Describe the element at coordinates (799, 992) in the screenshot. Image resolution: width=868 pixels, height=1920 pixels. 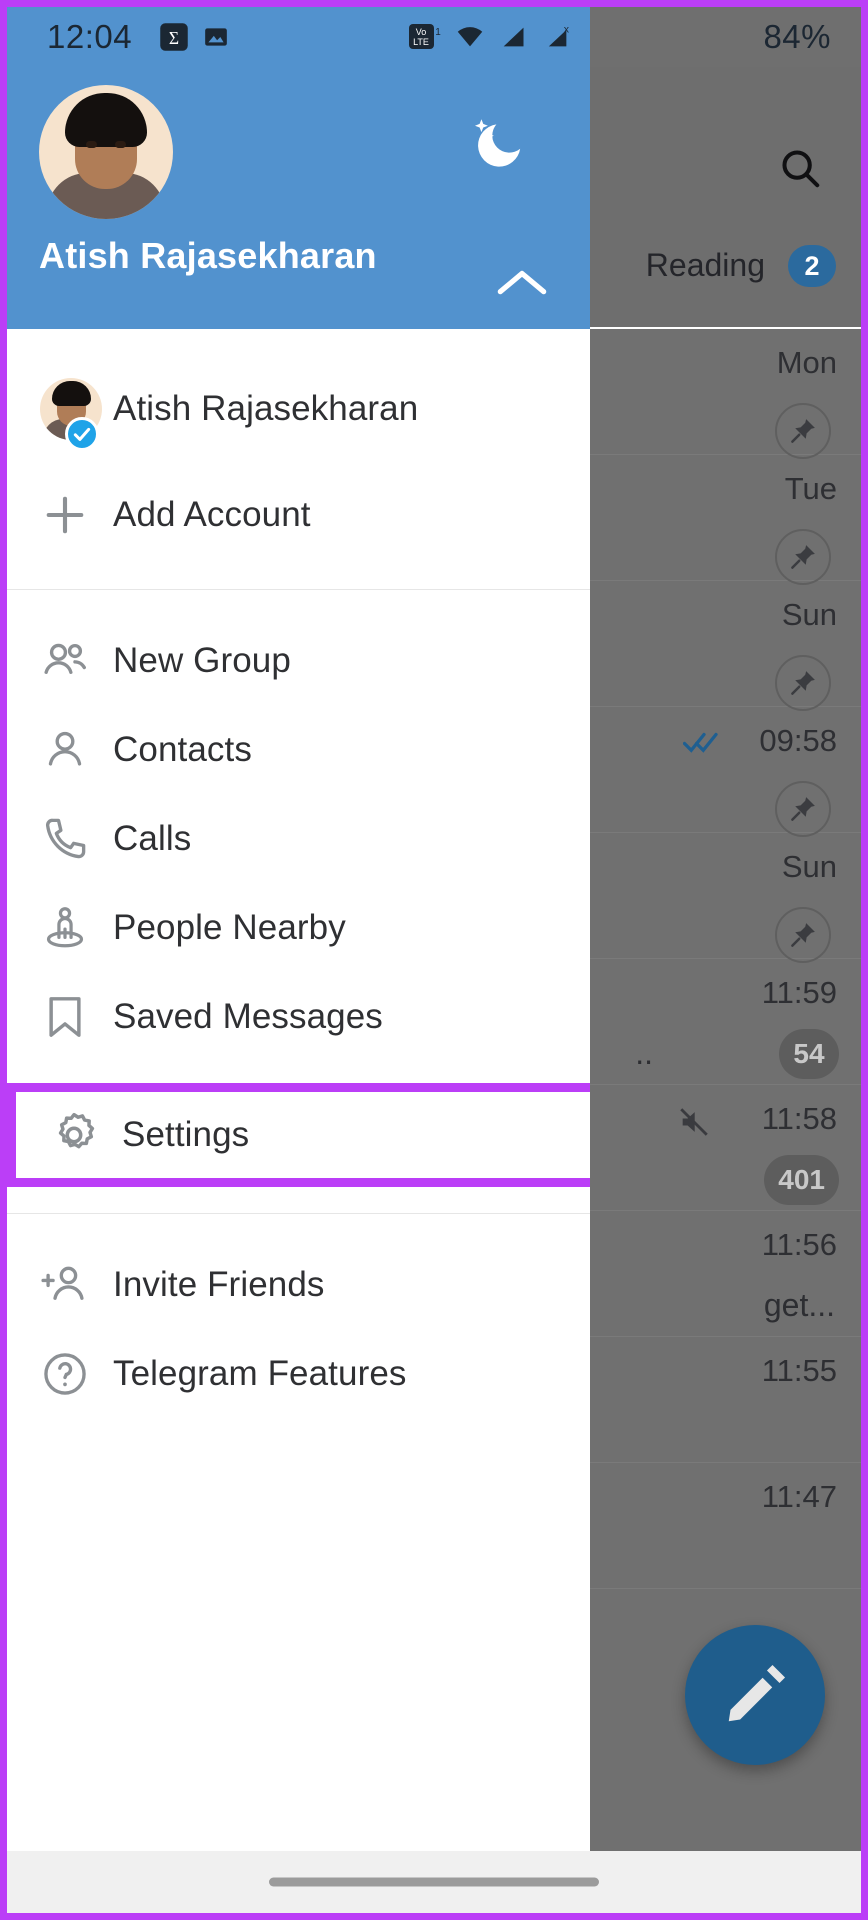
I see `chat-row-time: 11:59` at that location.